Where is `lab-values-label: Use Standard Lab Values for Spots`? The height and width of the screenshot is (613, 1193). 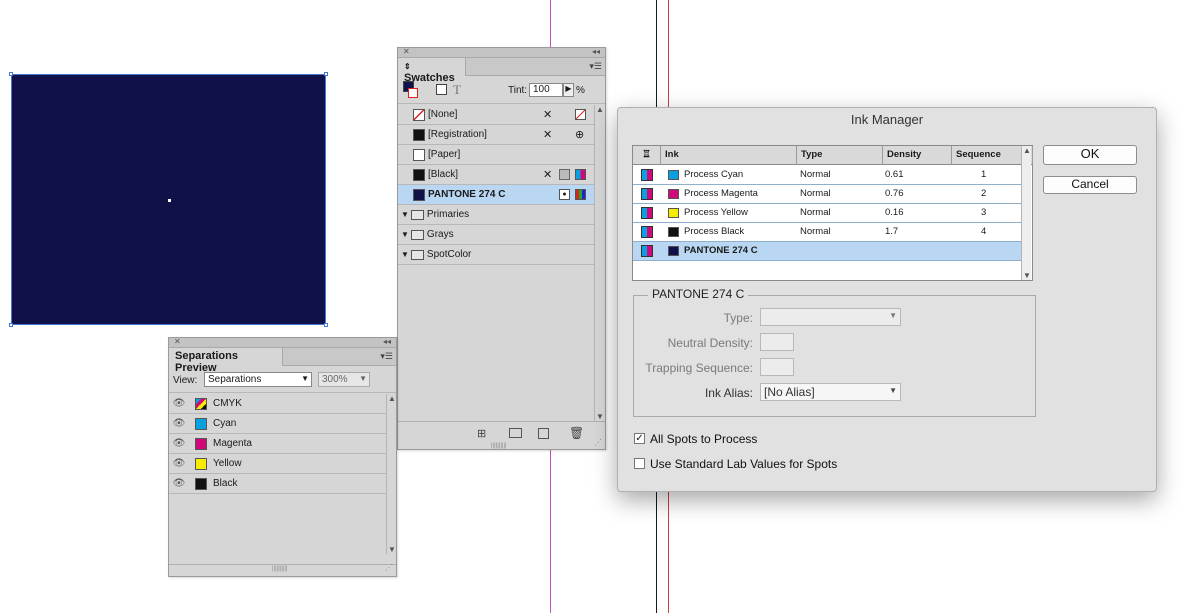 lab-values-label: Use Standard Lab Values for Spots is located at coordinates (743, 464).